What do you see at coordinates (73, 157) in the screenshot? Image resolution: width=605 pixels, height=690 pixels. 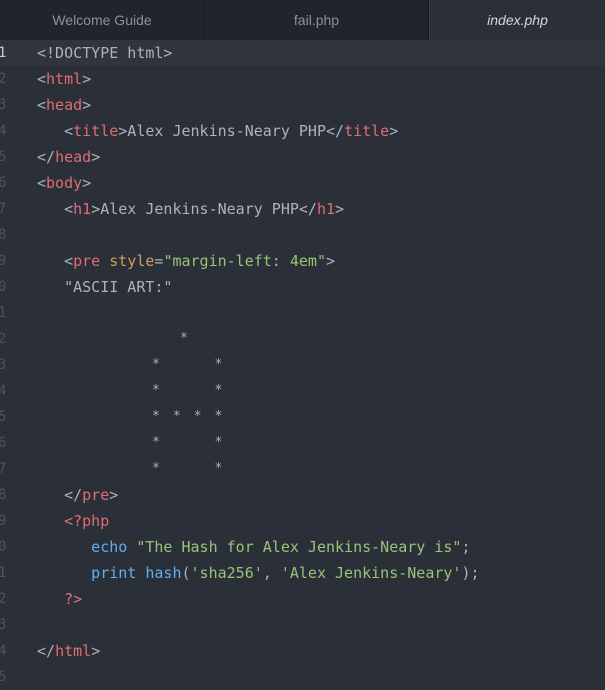 I see `code-token: head` at bounding box center [73, 157].